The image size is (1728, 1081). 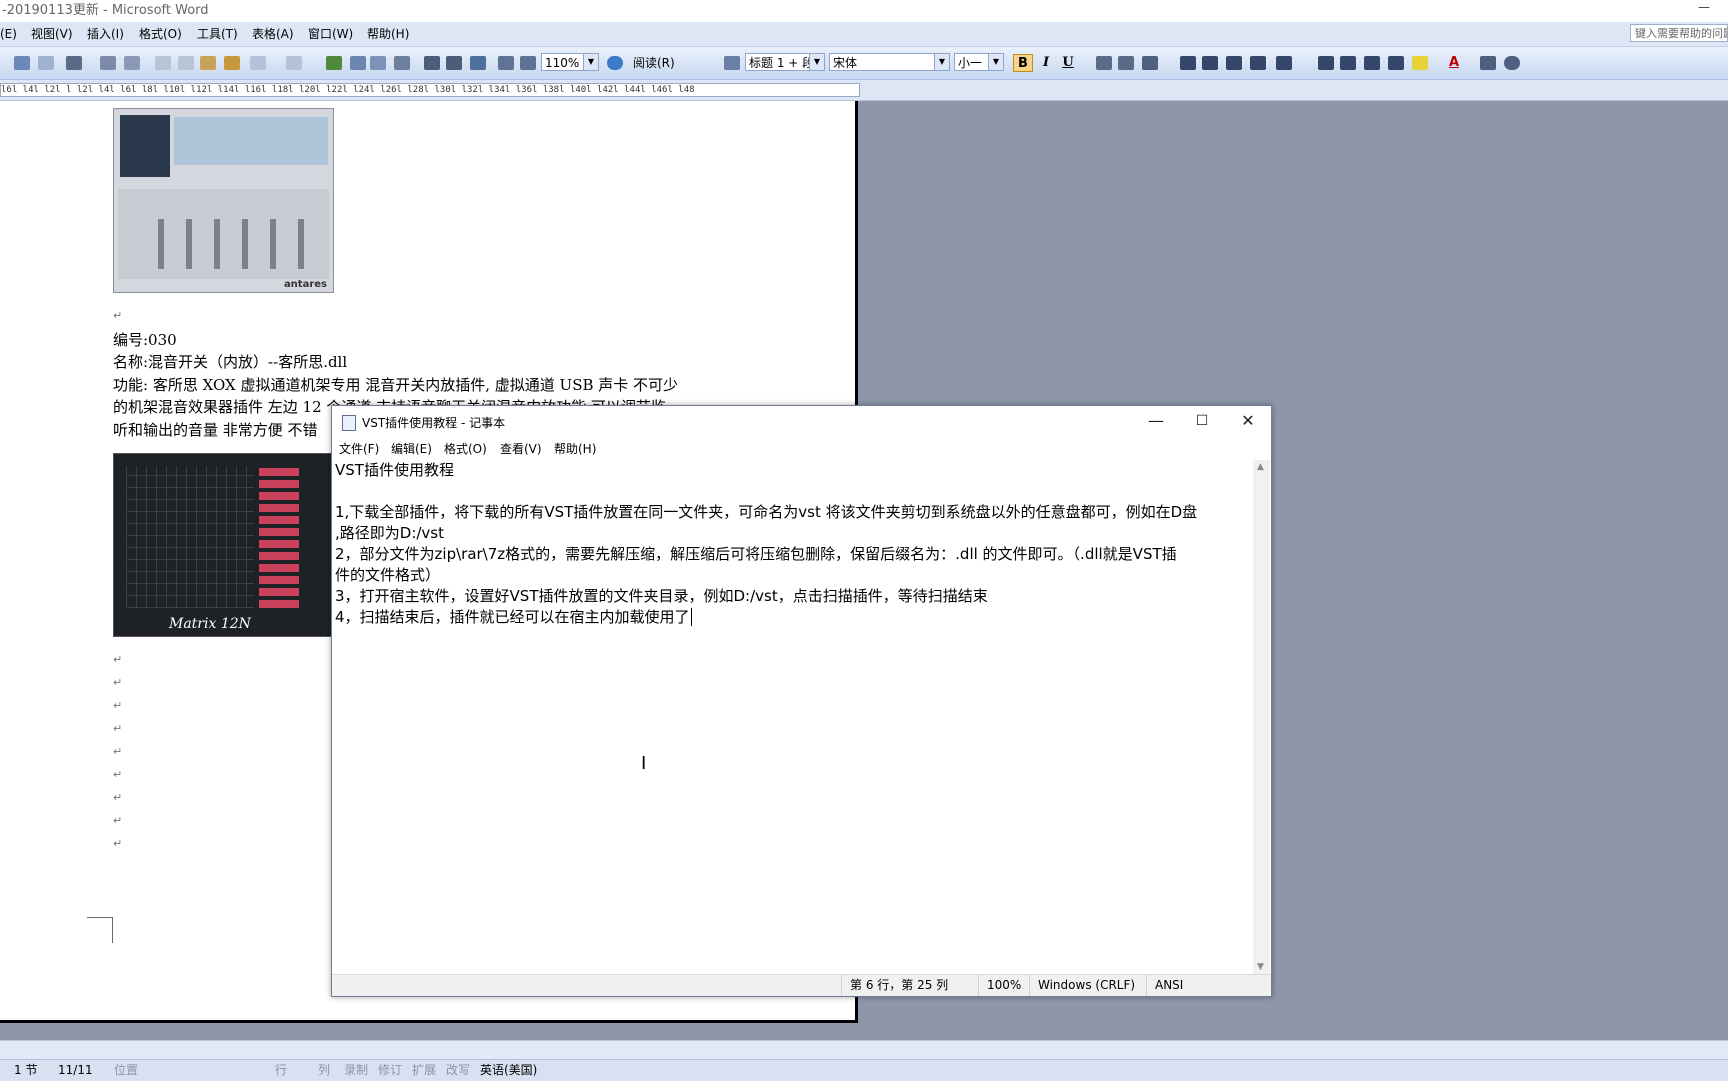 I want to click on np-status-position: 第 6 行，第 25 列, so click(x=907, y=985).